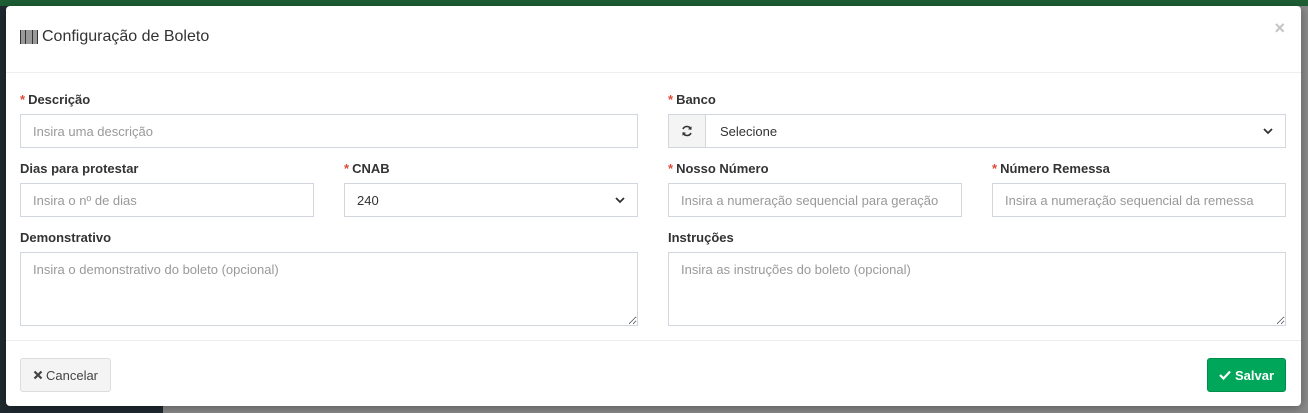 The height and width of the screenshot is (413, 1308). Describe the element at coordinates (696, 99) in the screenshot. I see `banco-label-text: Banco` at that location.